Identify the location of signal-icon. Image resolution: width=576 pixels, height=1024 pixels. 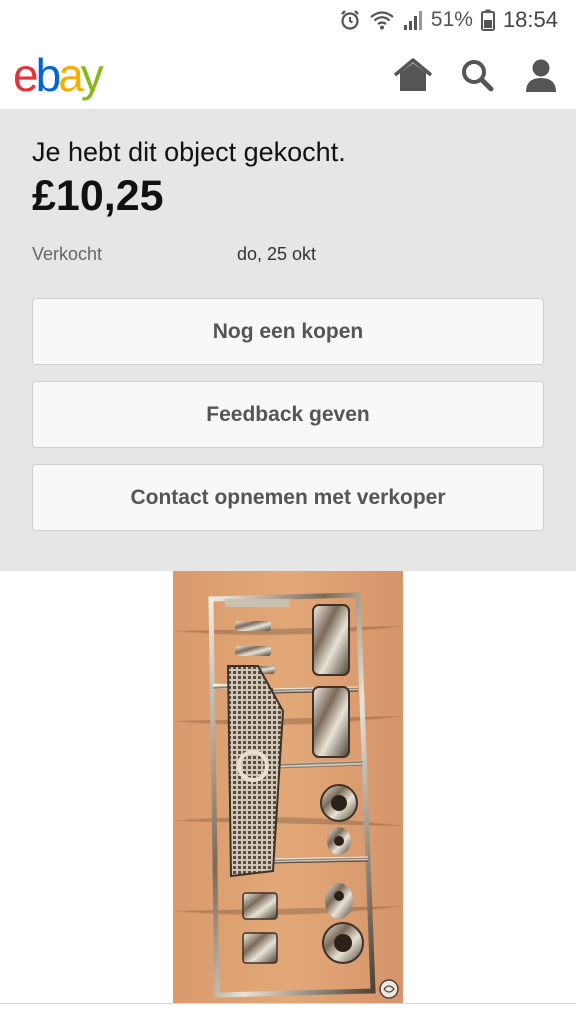
(413, 20).